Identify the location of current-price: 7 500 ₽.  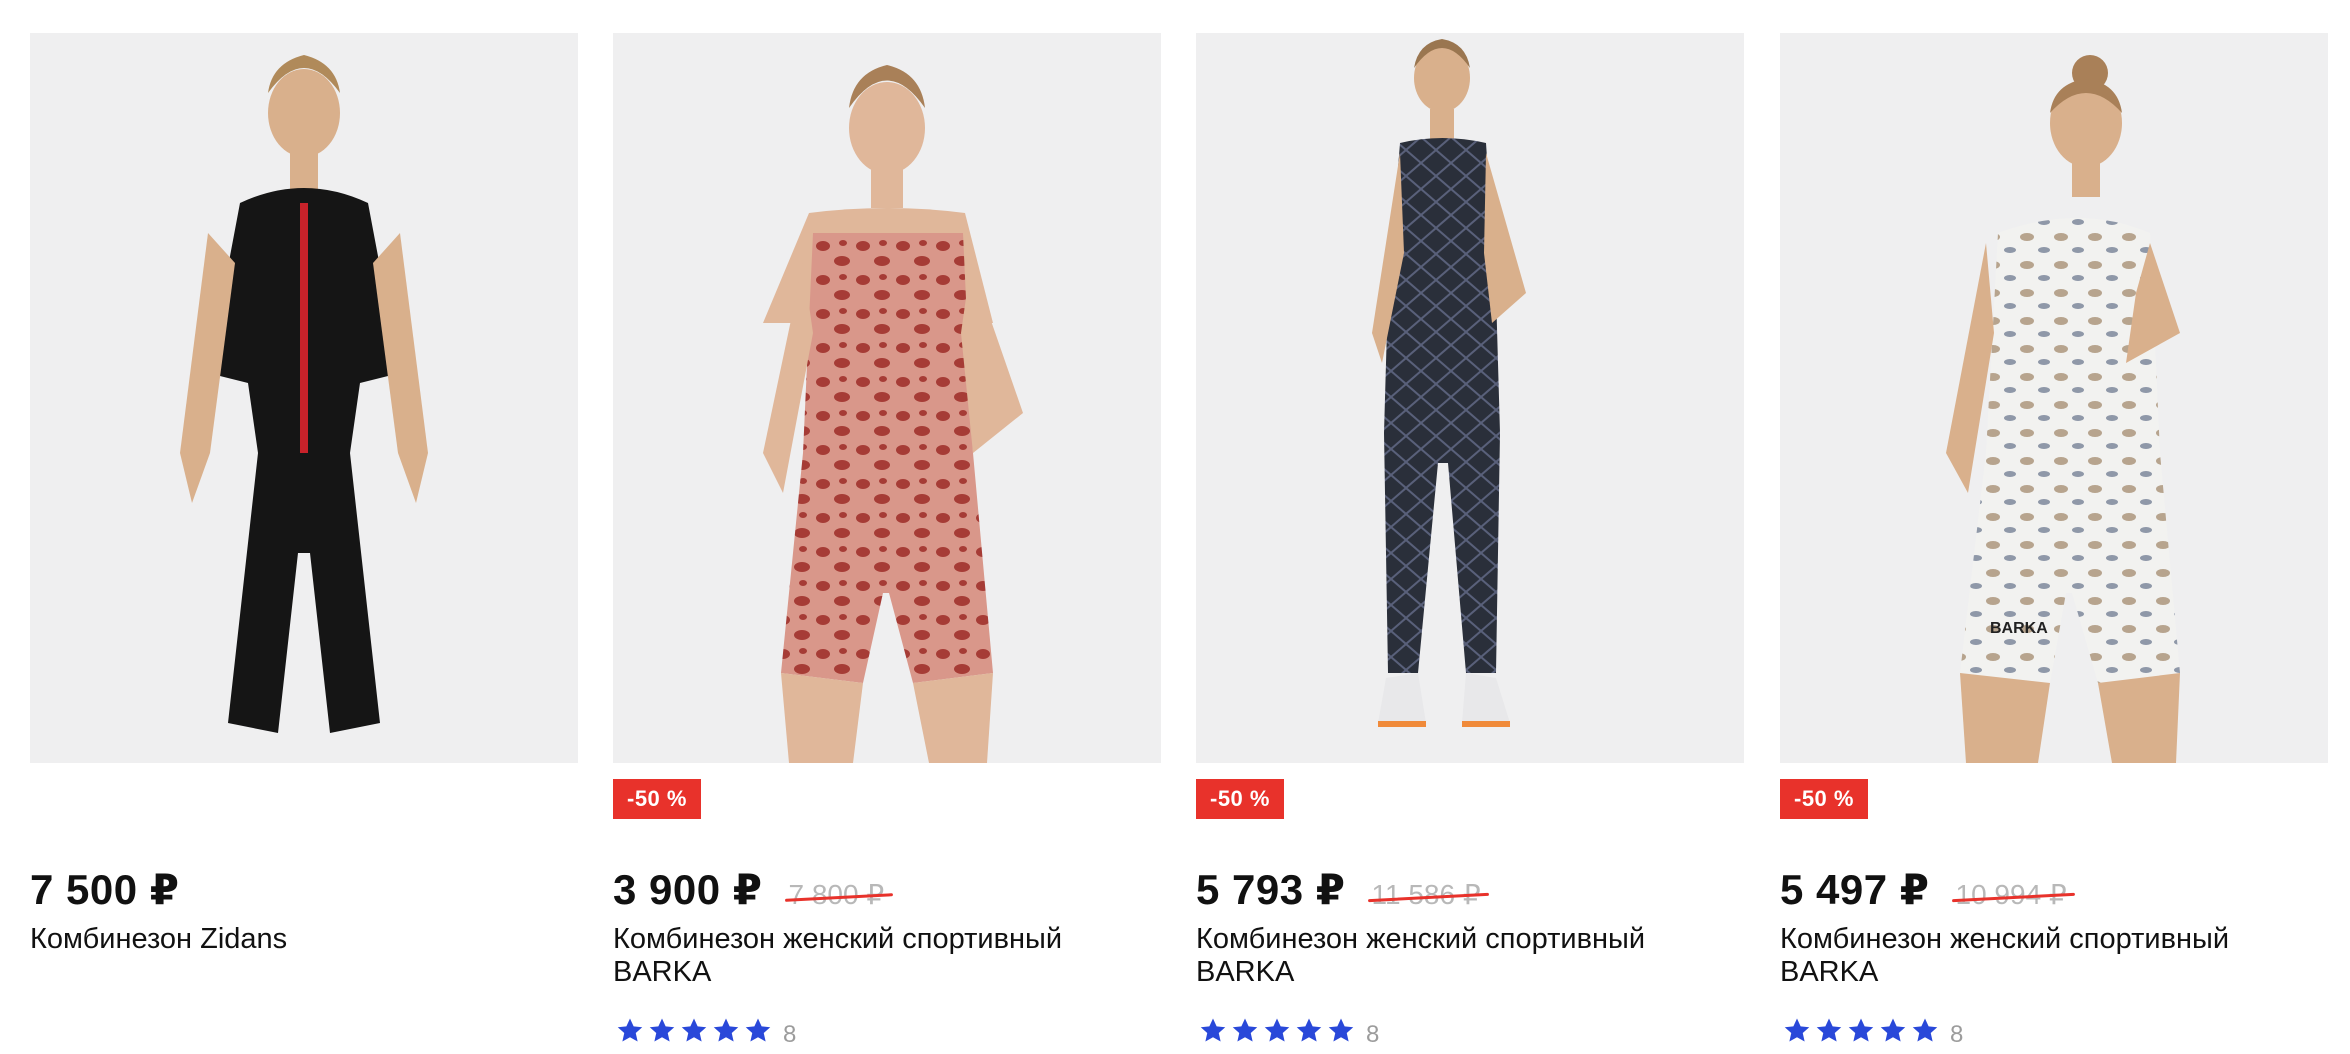
(105, 889).